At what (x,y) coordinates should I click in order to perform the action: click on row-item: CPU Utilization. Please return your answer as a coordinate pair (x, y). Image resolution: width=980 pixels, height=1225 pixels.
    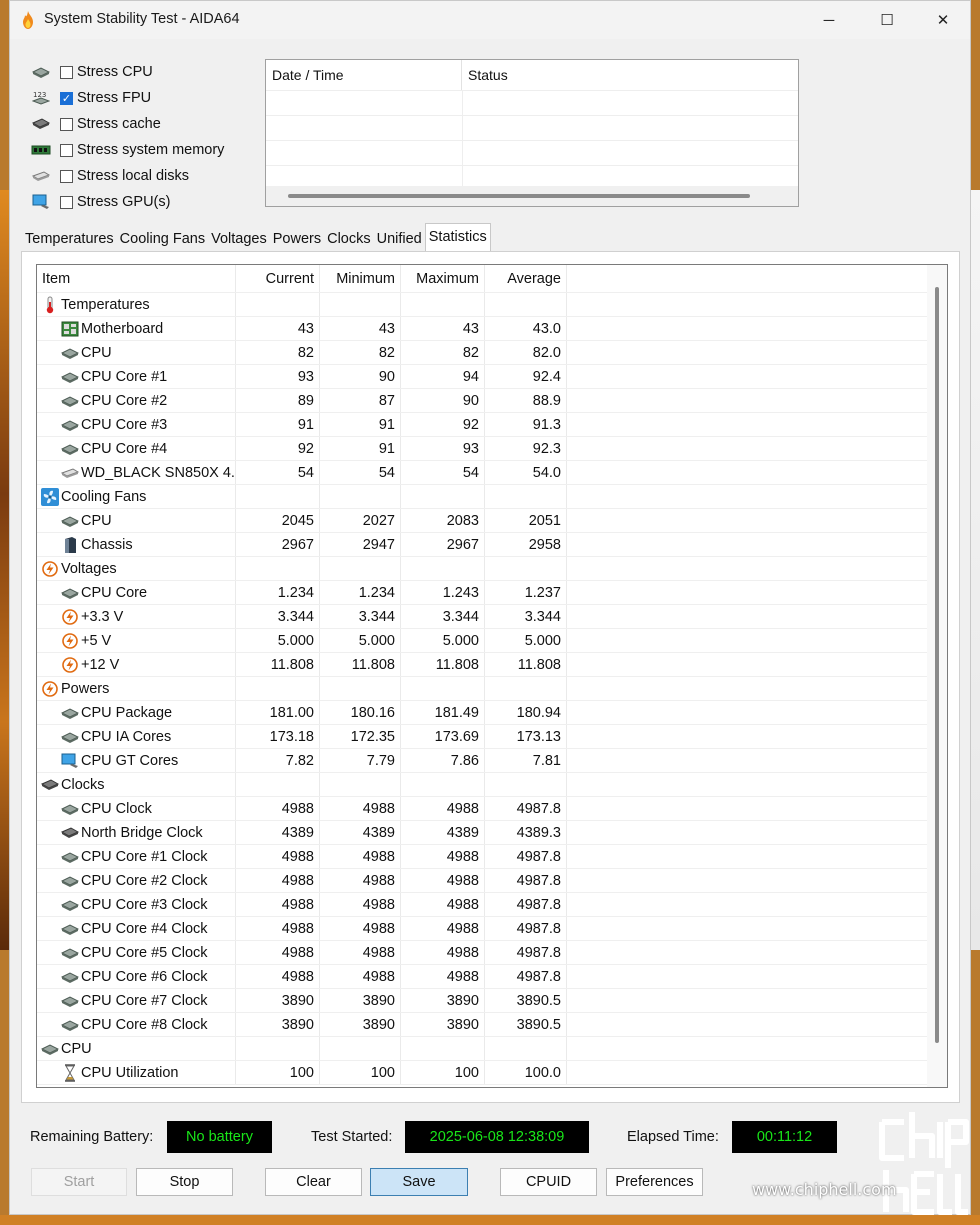
    Looking at the image, I should click on (136, 1072).